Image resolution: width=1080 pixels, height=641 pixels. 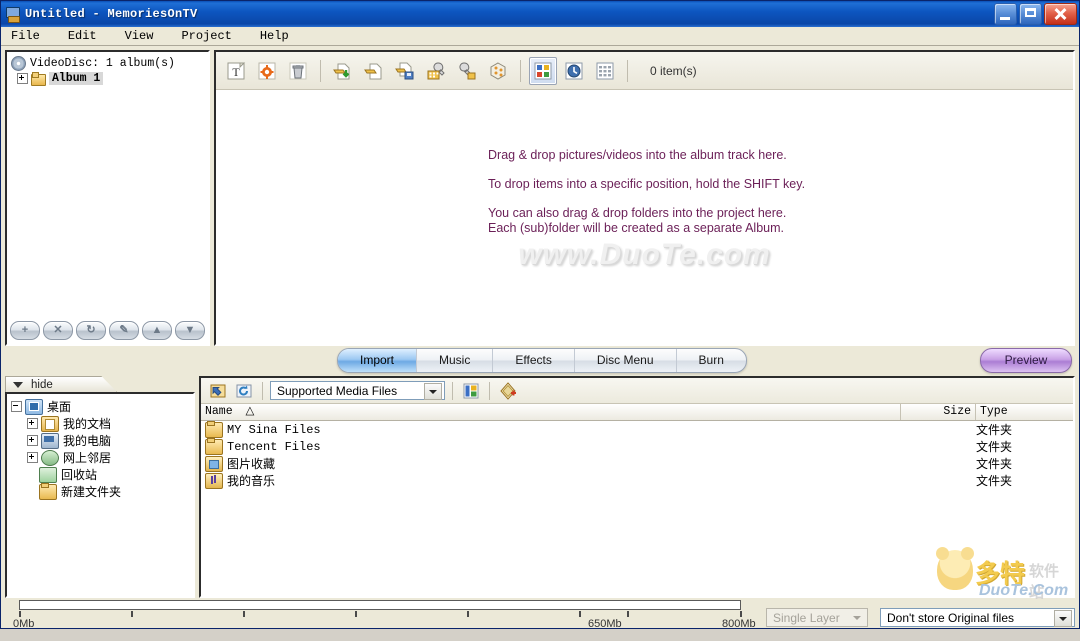 What do you see at coordinates (540, 36) in the screenshot?
I see `menu-bar: File Edit View Project Help` at bounding box center [540, 36].